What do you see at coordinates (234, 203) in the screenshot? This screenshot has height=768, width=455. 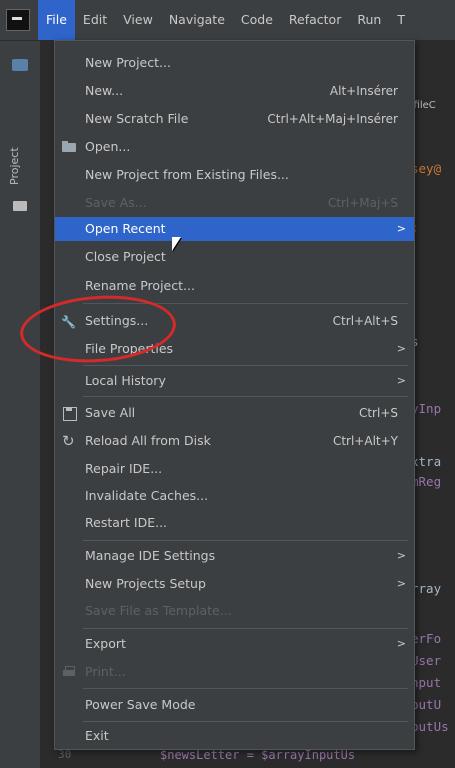 I see `menu-item-save-as: Save As... Ctrl+Maj+S` at bounding box center [234, 203].